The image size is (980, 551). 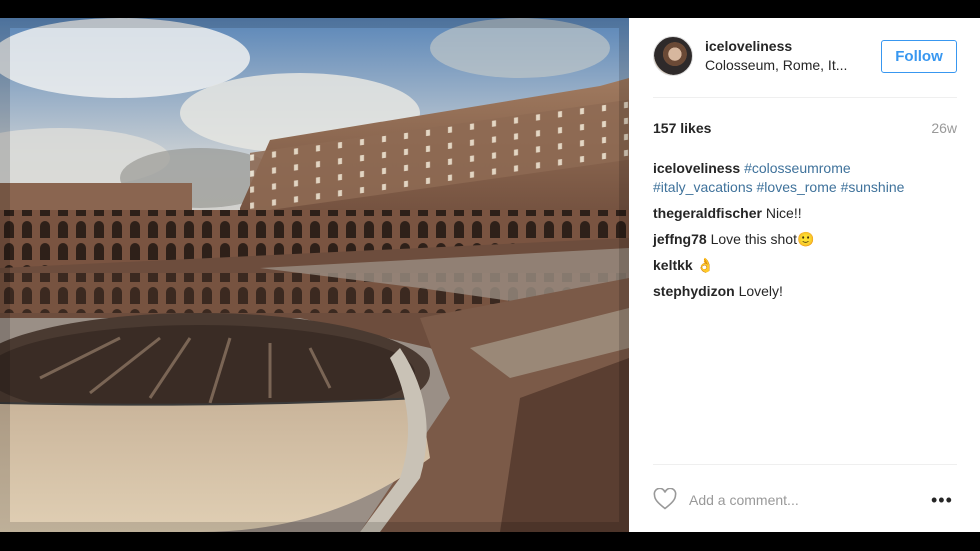 What do you see at coordinates (760, 291) in the screenshot?
I see `comment-text: Lovely!` at bounding box center [760, 291].